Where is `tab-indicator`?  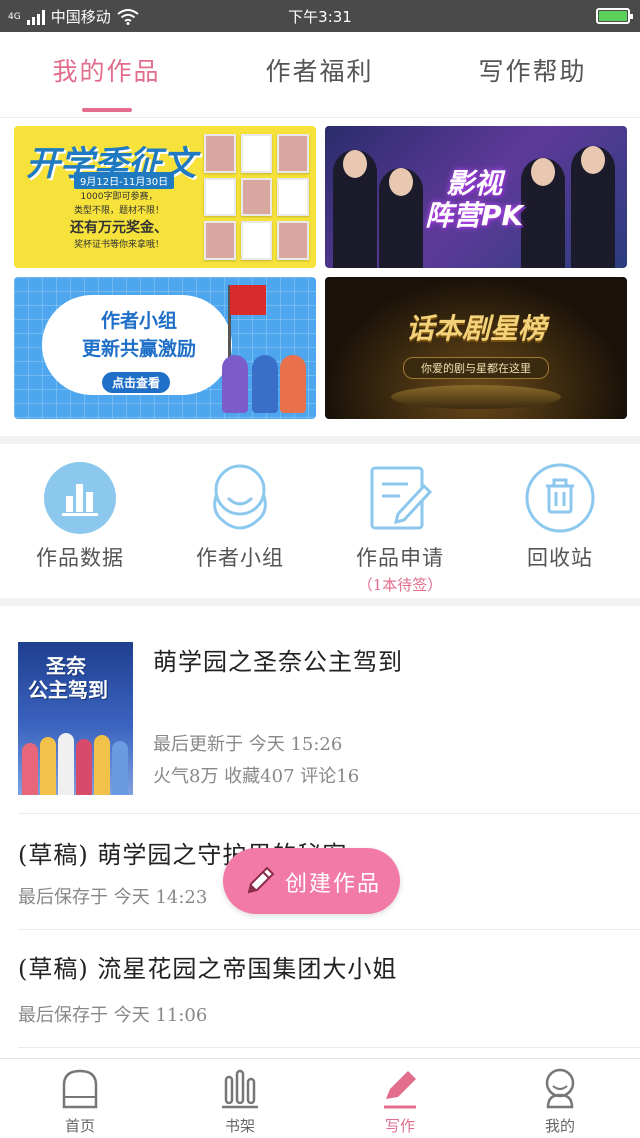 tab-indicator is located at coordinates (107, 110).